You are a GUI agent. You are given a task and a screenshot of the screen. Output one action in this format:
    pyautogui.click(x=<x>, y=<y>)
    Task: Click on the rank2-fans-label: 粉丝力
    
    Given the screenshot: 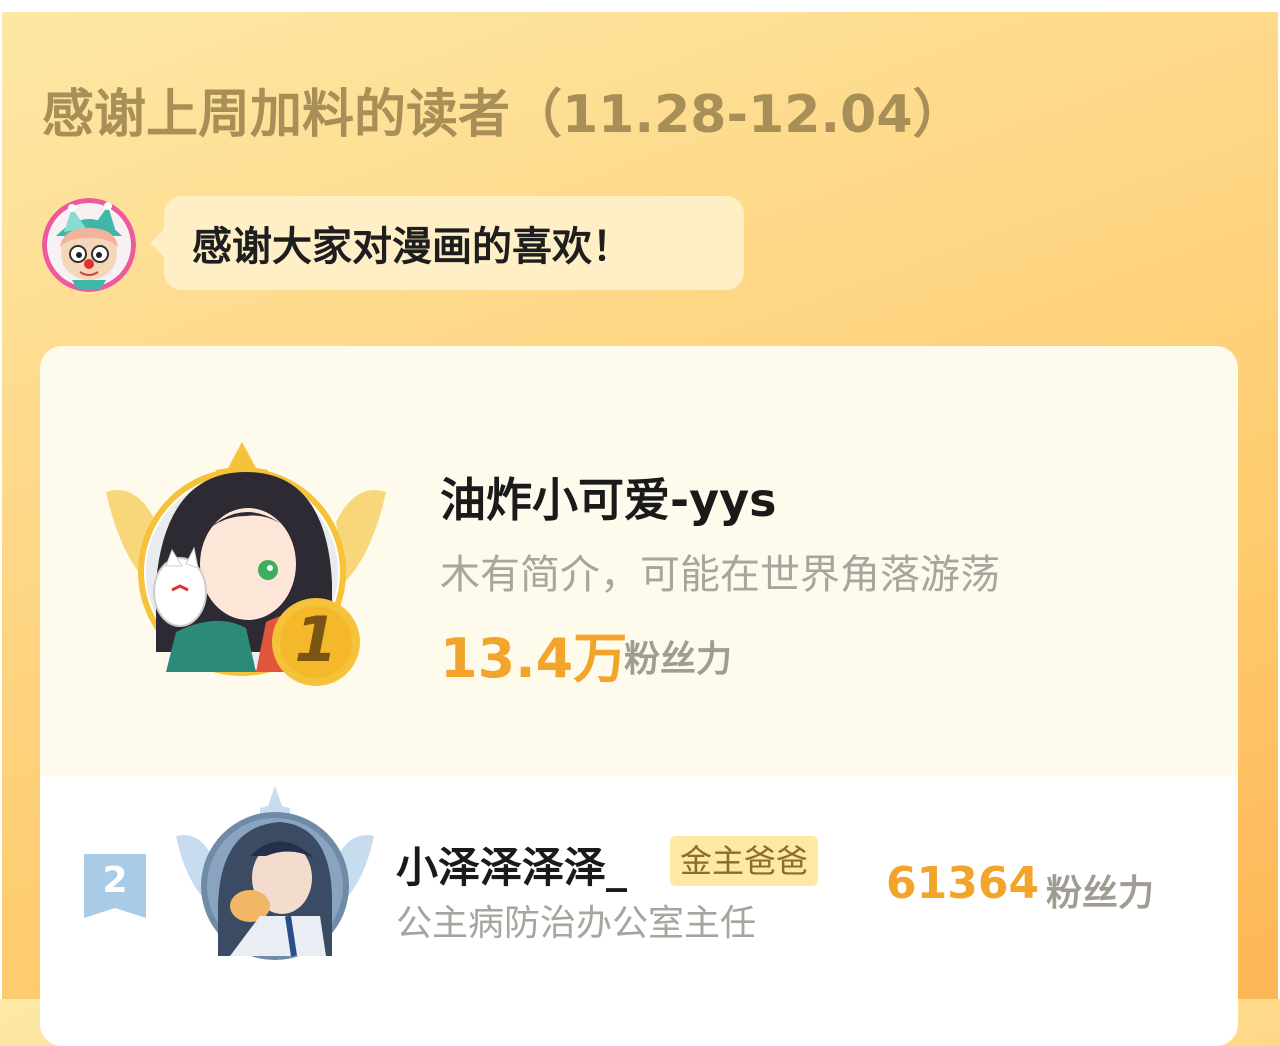 What is the action you would take?
    pyautogui.click(x=1100, y=893)
    